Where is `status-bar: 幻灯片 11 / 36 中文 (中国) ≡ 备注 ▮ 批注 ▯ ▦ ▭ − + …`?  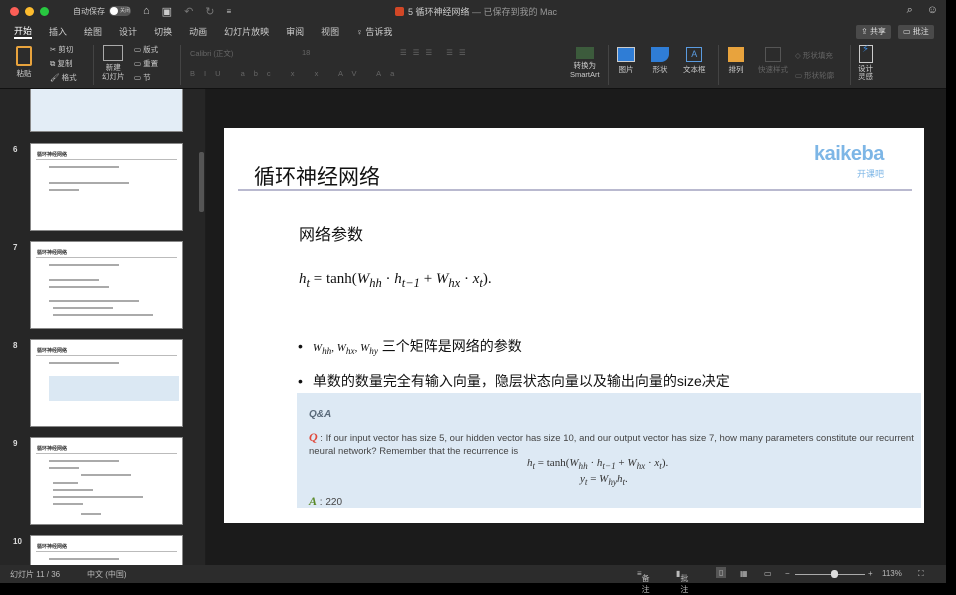
status-bar: 幻灯片 11 / 36 中文 (中国) ≡ 备注 ▮ 批注 ▯ ▦ ▭ − + … is located at coordinates (473, 579).